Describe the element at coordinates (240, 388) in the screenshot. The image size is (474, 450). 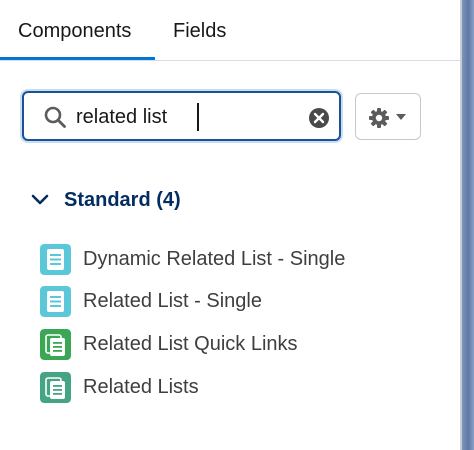
I see `list-item-related-lists: Related Lists` at that location.